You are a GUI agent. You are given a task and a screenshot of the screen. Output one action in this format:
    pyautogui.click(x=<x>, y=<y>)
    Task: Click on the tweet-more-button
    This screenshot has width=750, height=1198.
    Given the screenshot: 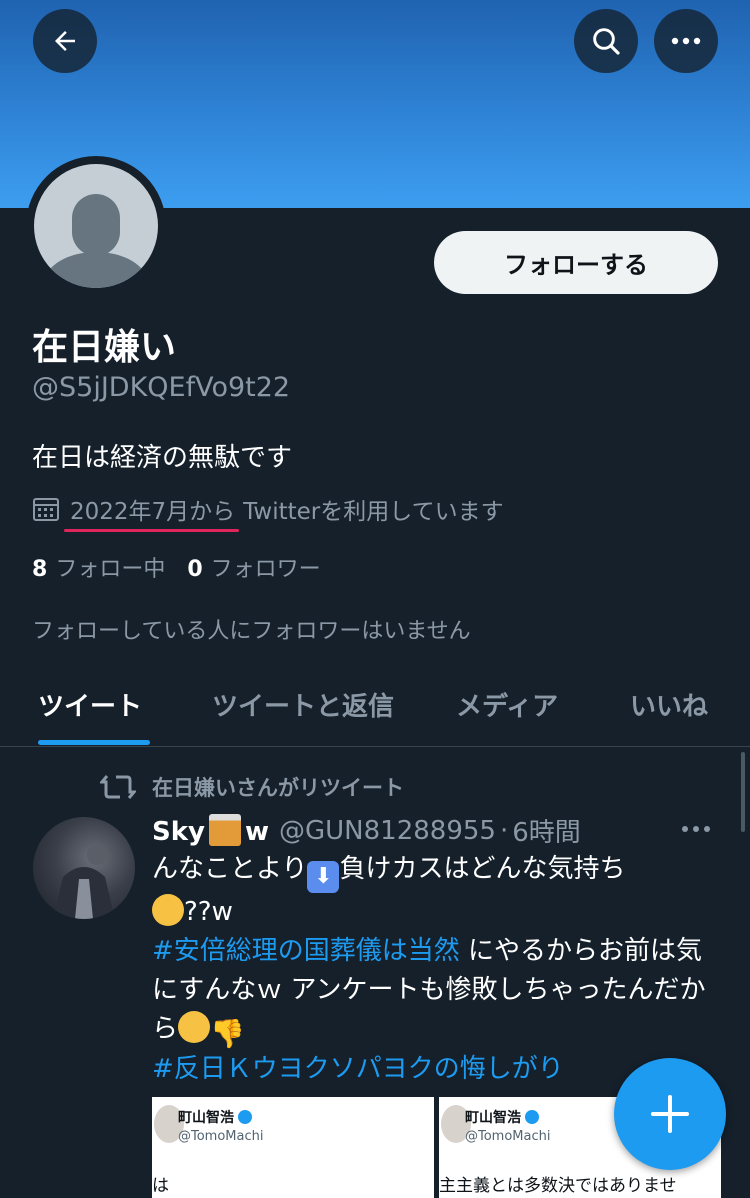 What is the action you would take?
    pyautogui.click(x=696, y=826)
    